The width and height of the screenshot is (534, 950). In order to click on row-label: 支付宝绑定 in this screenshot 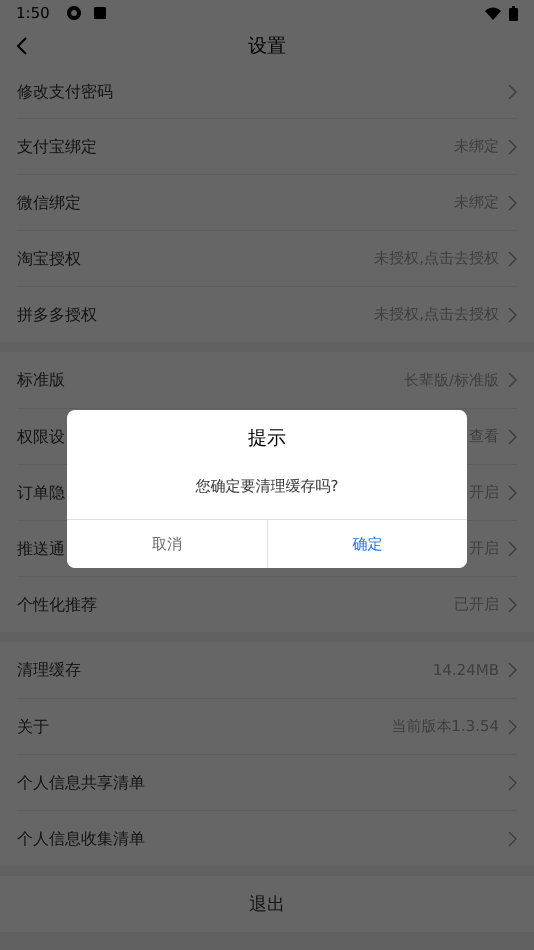, I will do `click(57, 147)`.